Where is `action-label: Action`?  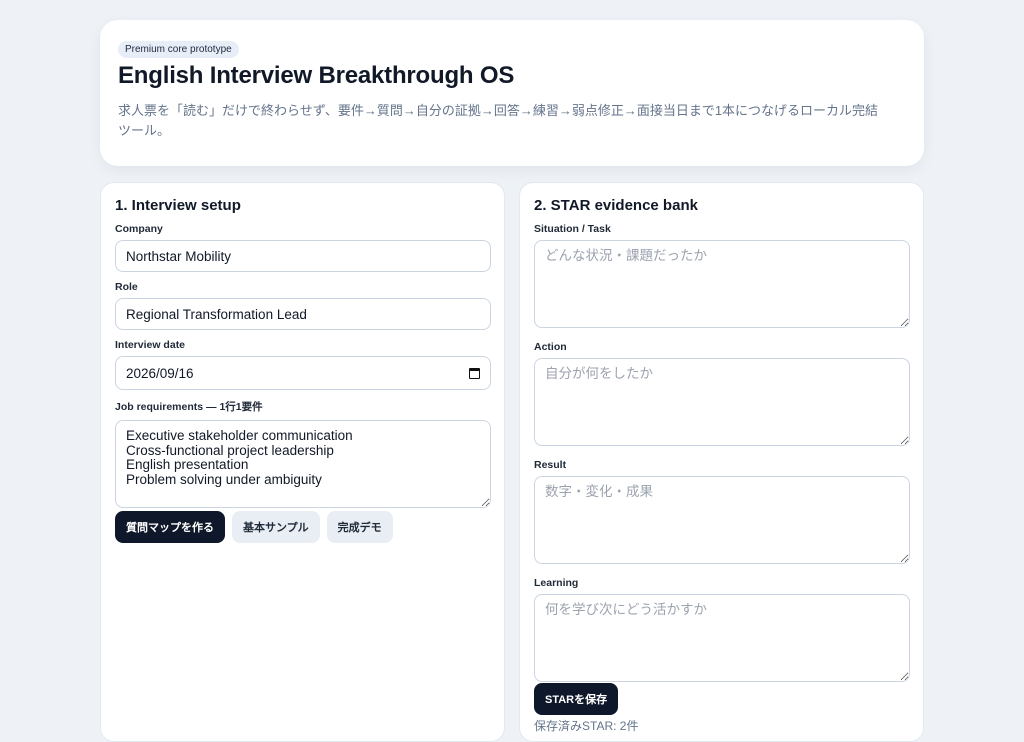 action-label: Action is located at coordinates (550, 347).